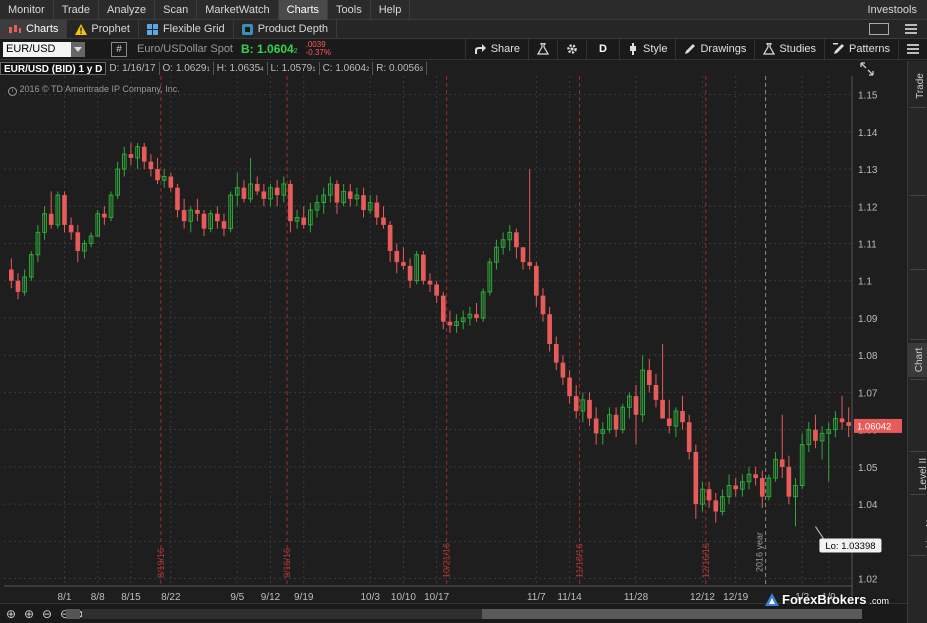 The width and height of the screenshot is (927, 623). What do you see at coordinates (11, 614) in the screenshot?
I see `pan-icon: ⊕` at bounding box center [11, 614].